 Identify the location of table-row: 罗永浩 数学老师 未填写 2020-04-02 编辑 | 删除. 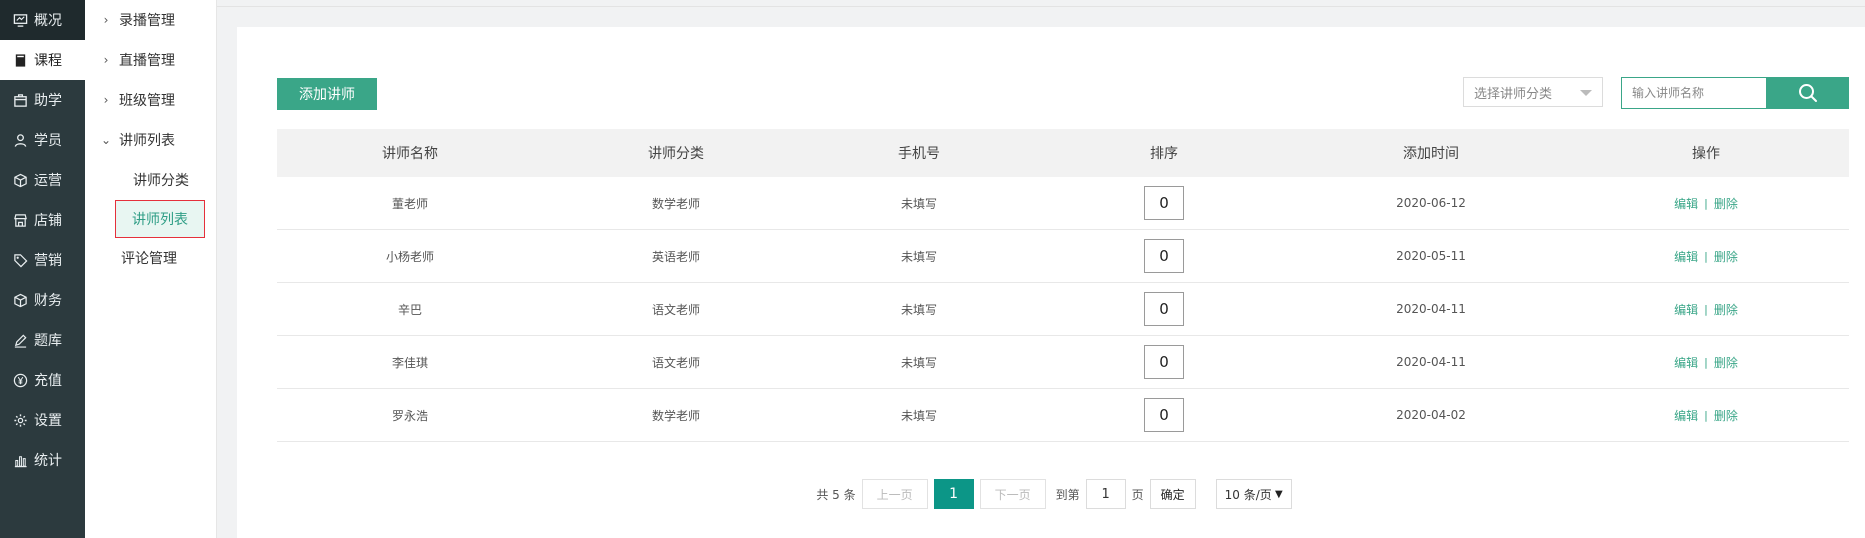
(1063, 415).